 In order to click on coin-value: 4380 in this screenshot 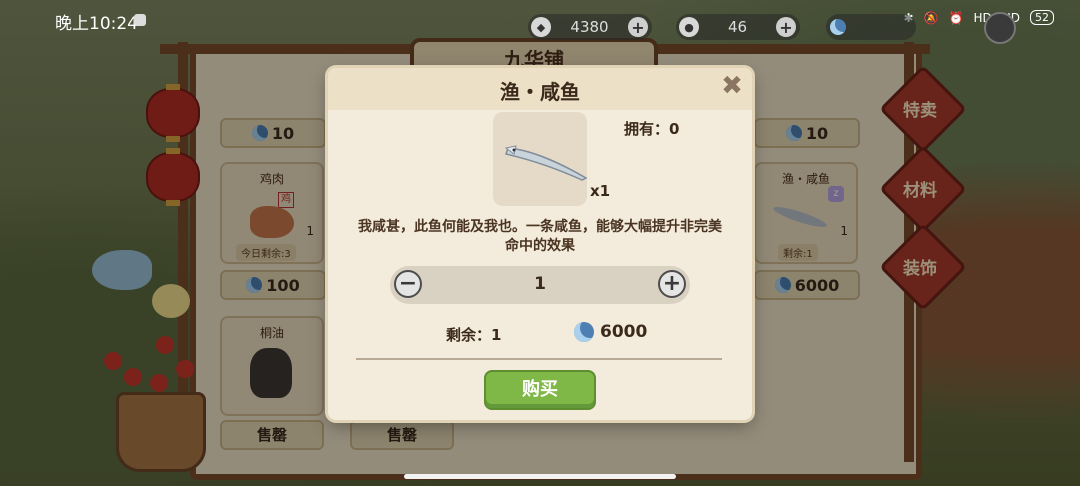, I will do `click(589, 27)`.